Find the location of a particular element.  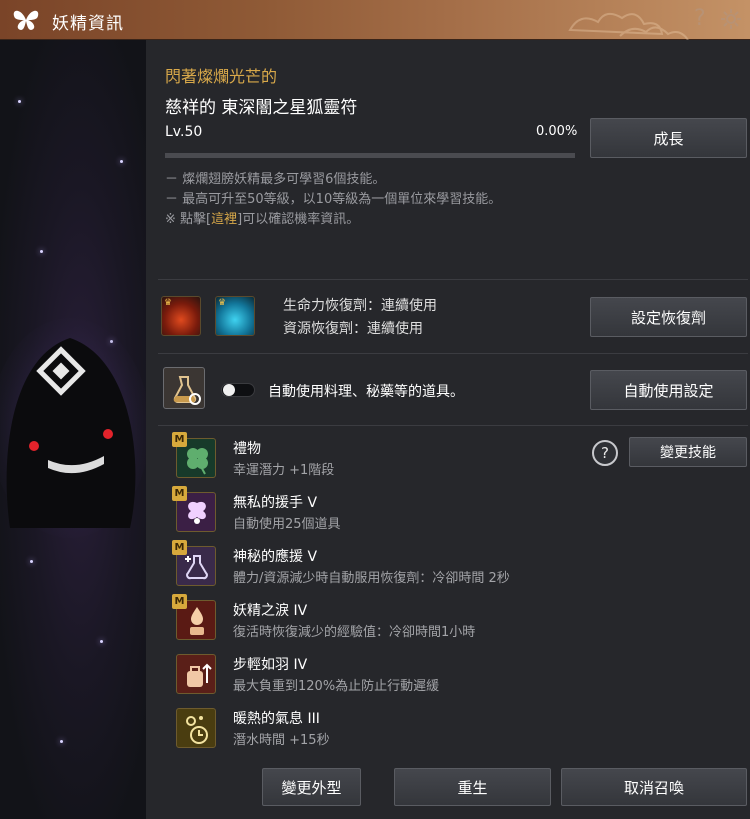

butterfly-icon is located at coordinates (26, 20).